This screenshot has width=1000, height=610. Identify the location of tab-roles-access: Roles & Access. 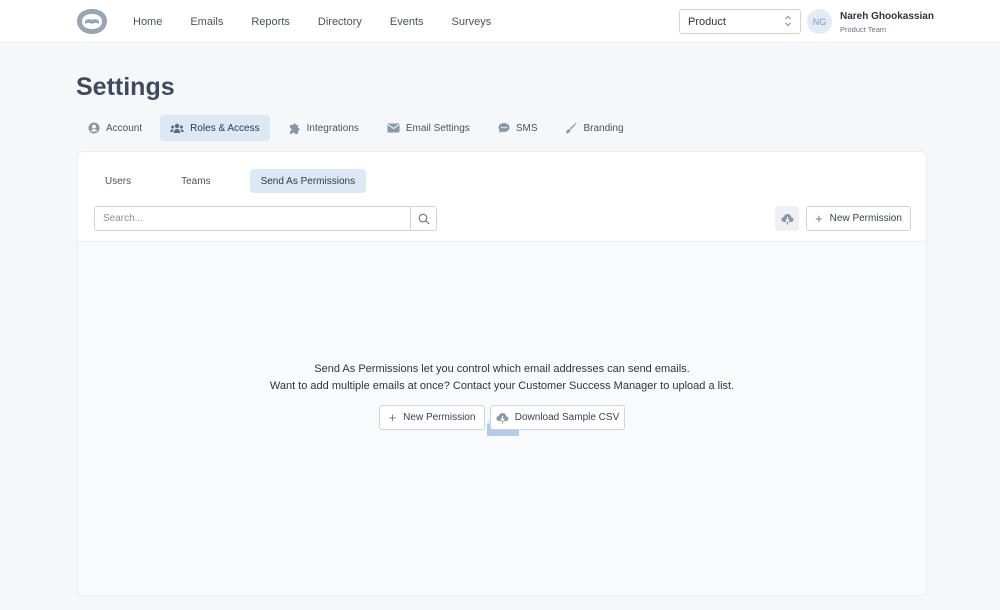
(215, 128).